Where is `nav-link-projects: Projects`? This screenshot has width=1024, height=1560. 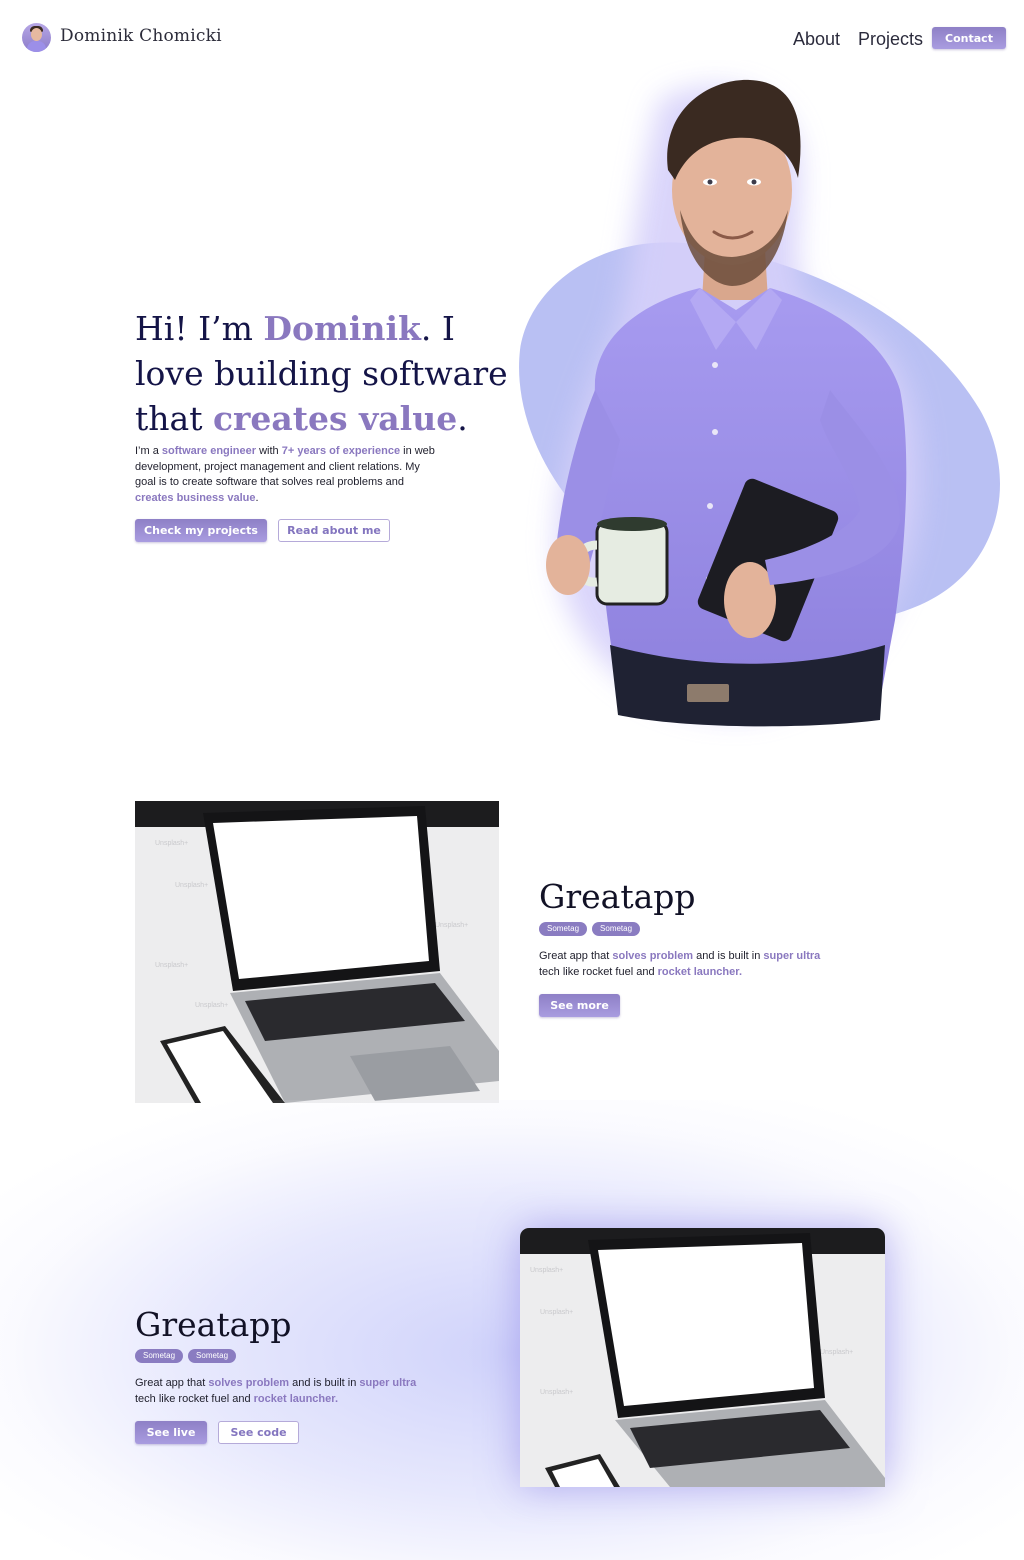
nav-link-projects: Projects is located at coordinates (890, 39).